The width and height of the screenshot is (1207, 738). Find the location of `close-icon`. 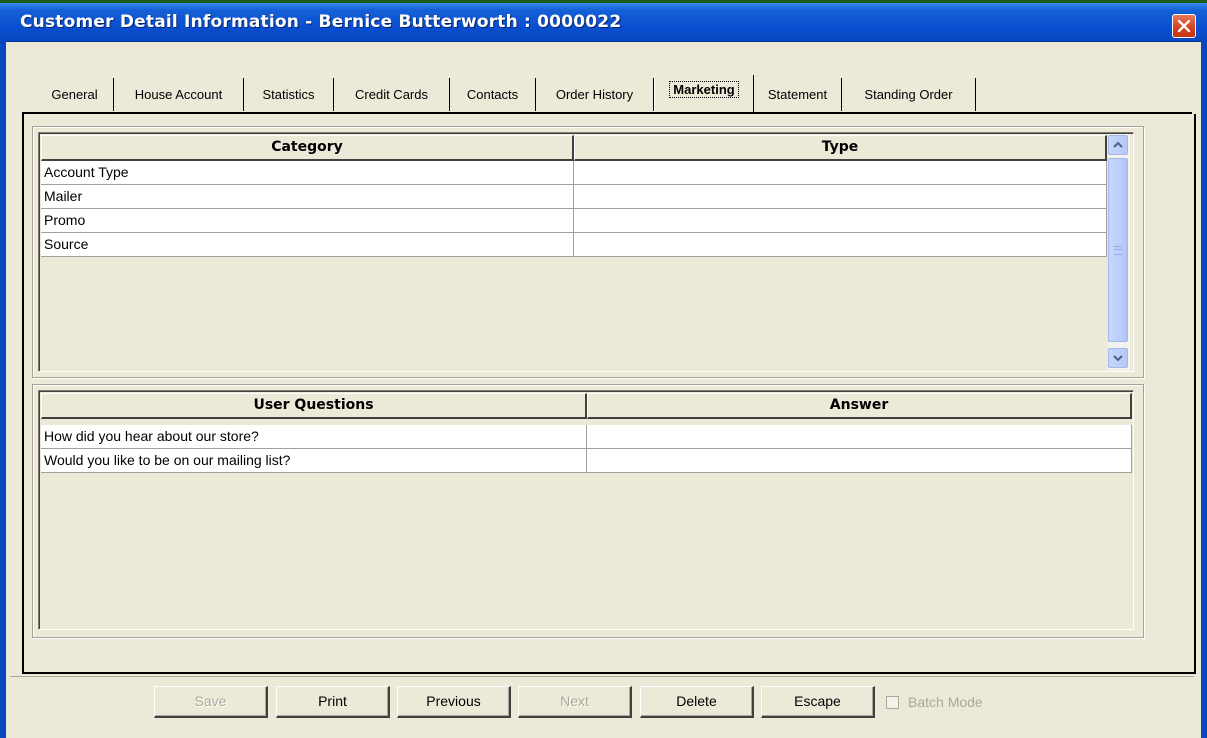

close-icon is located at coordinates (1184, 26).